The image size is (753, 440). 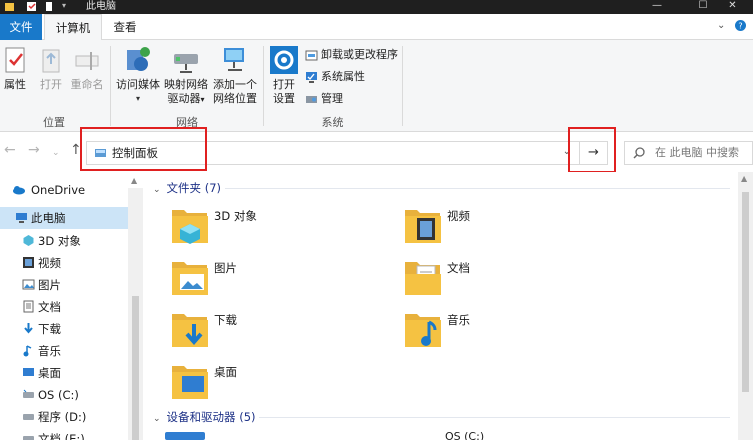 I want to click on nav-item-3d-objects: 3D 对象, so click(x=64, y=241).